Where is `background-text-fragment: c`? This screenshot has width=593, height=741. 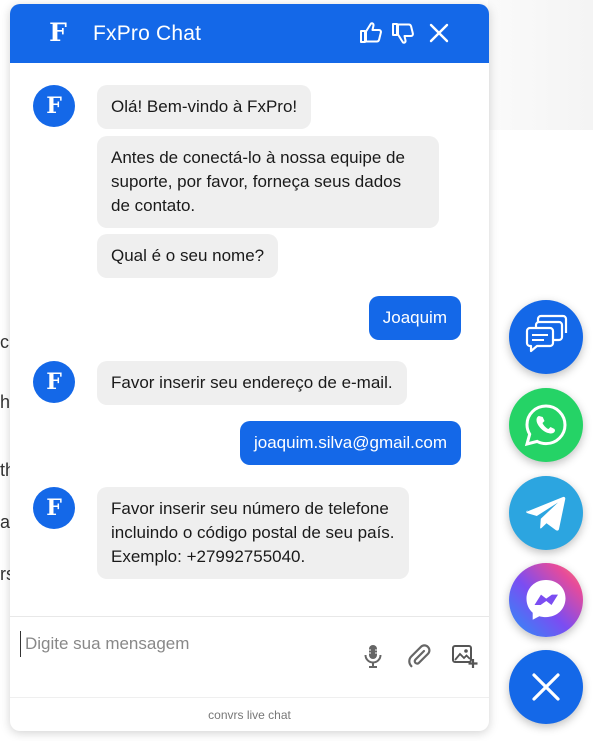 background-text-fragment: c is located at coordinates (4, 342).